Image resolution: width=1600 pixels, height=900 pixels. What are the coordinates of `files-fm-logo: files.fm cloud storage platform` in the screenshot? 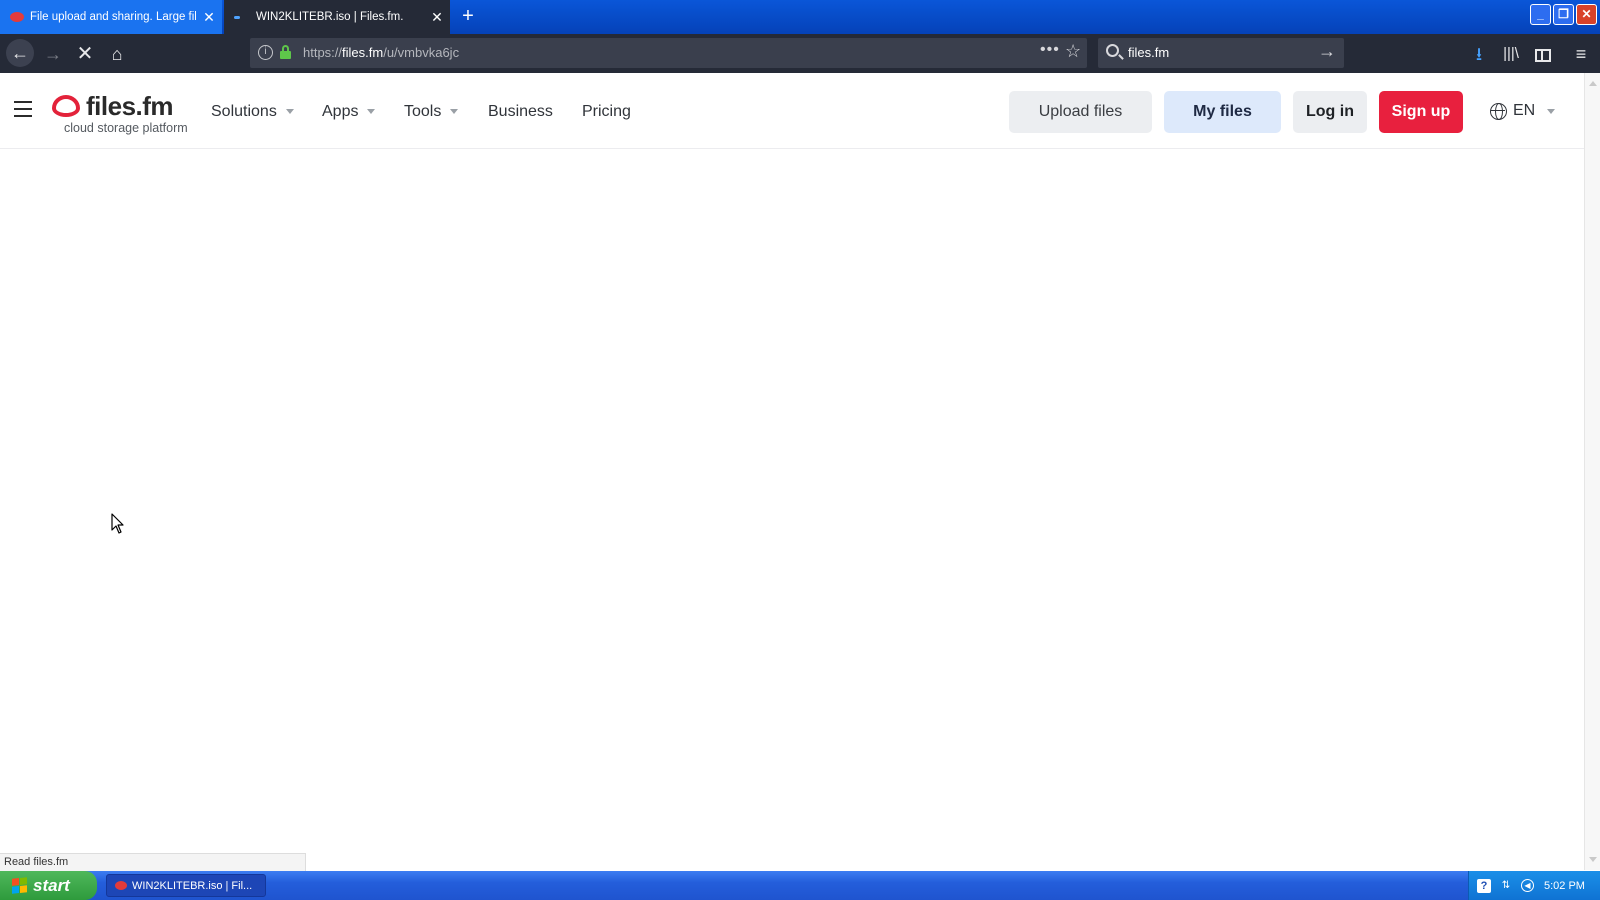 It's located at (122, 113).